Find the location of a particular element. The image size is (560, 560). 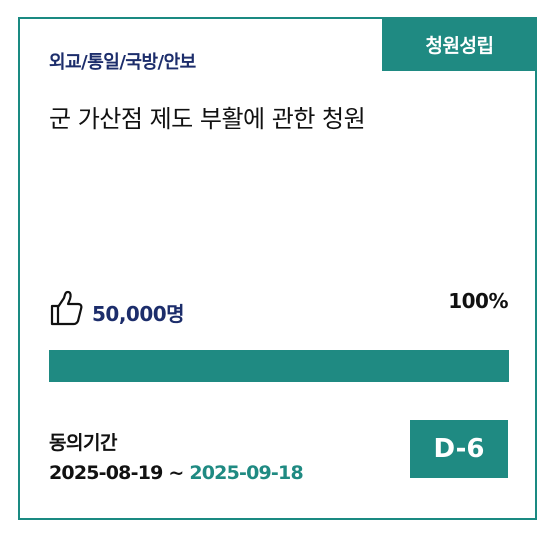

category-label: 외교/통일/국방/안보 is located at coordinates (122, 62).